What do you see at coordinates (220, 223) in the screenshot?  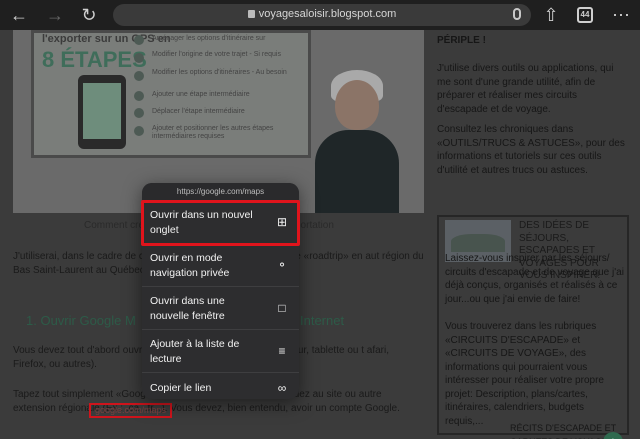 I see `menu-item-highlight` at bounding box center [220, 223].